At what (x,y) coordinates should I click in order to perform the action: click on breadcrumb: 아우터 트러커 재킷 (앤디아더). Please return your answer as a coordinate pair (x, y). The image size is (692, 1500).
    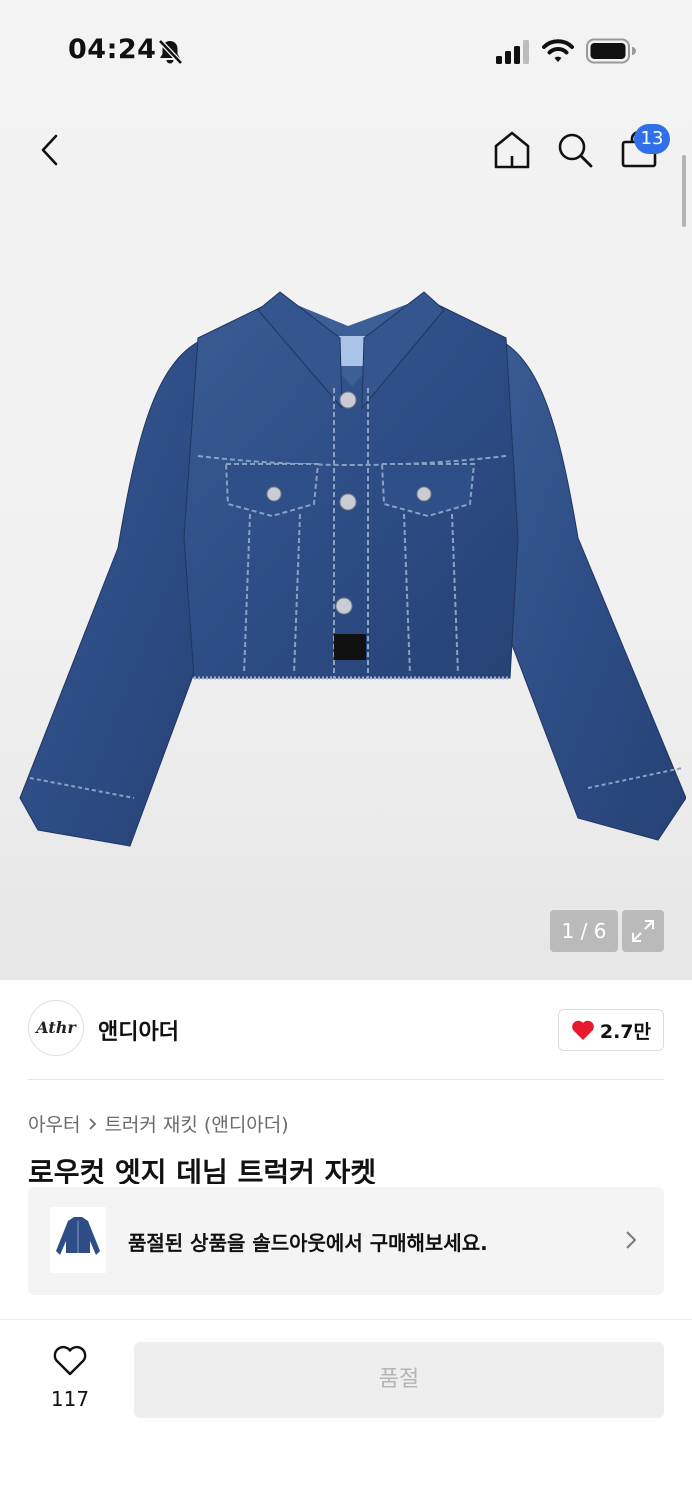
    Looking at the image, I should click on (158, 1123).